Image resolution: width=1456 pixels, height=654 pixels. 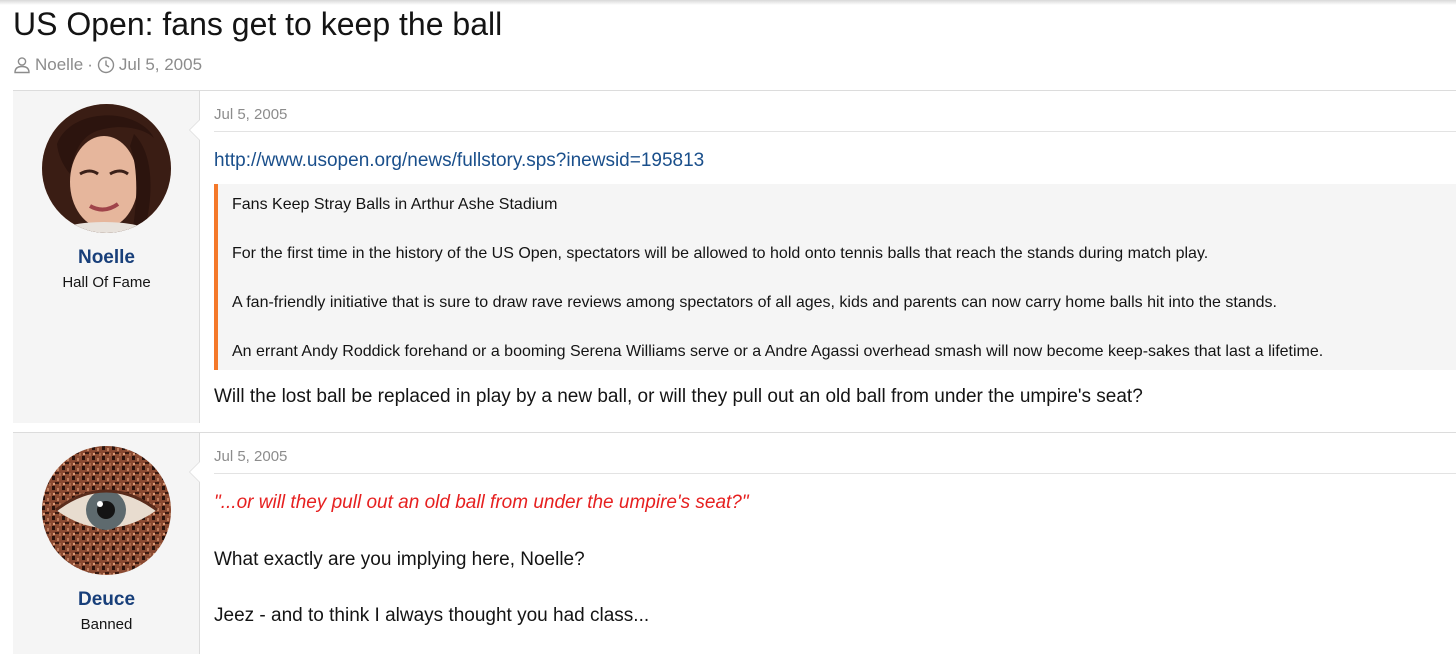 What do you see at coordinates (22, 65) in the screenshot?
I see `user-icon` at bounding box center [22, 65].